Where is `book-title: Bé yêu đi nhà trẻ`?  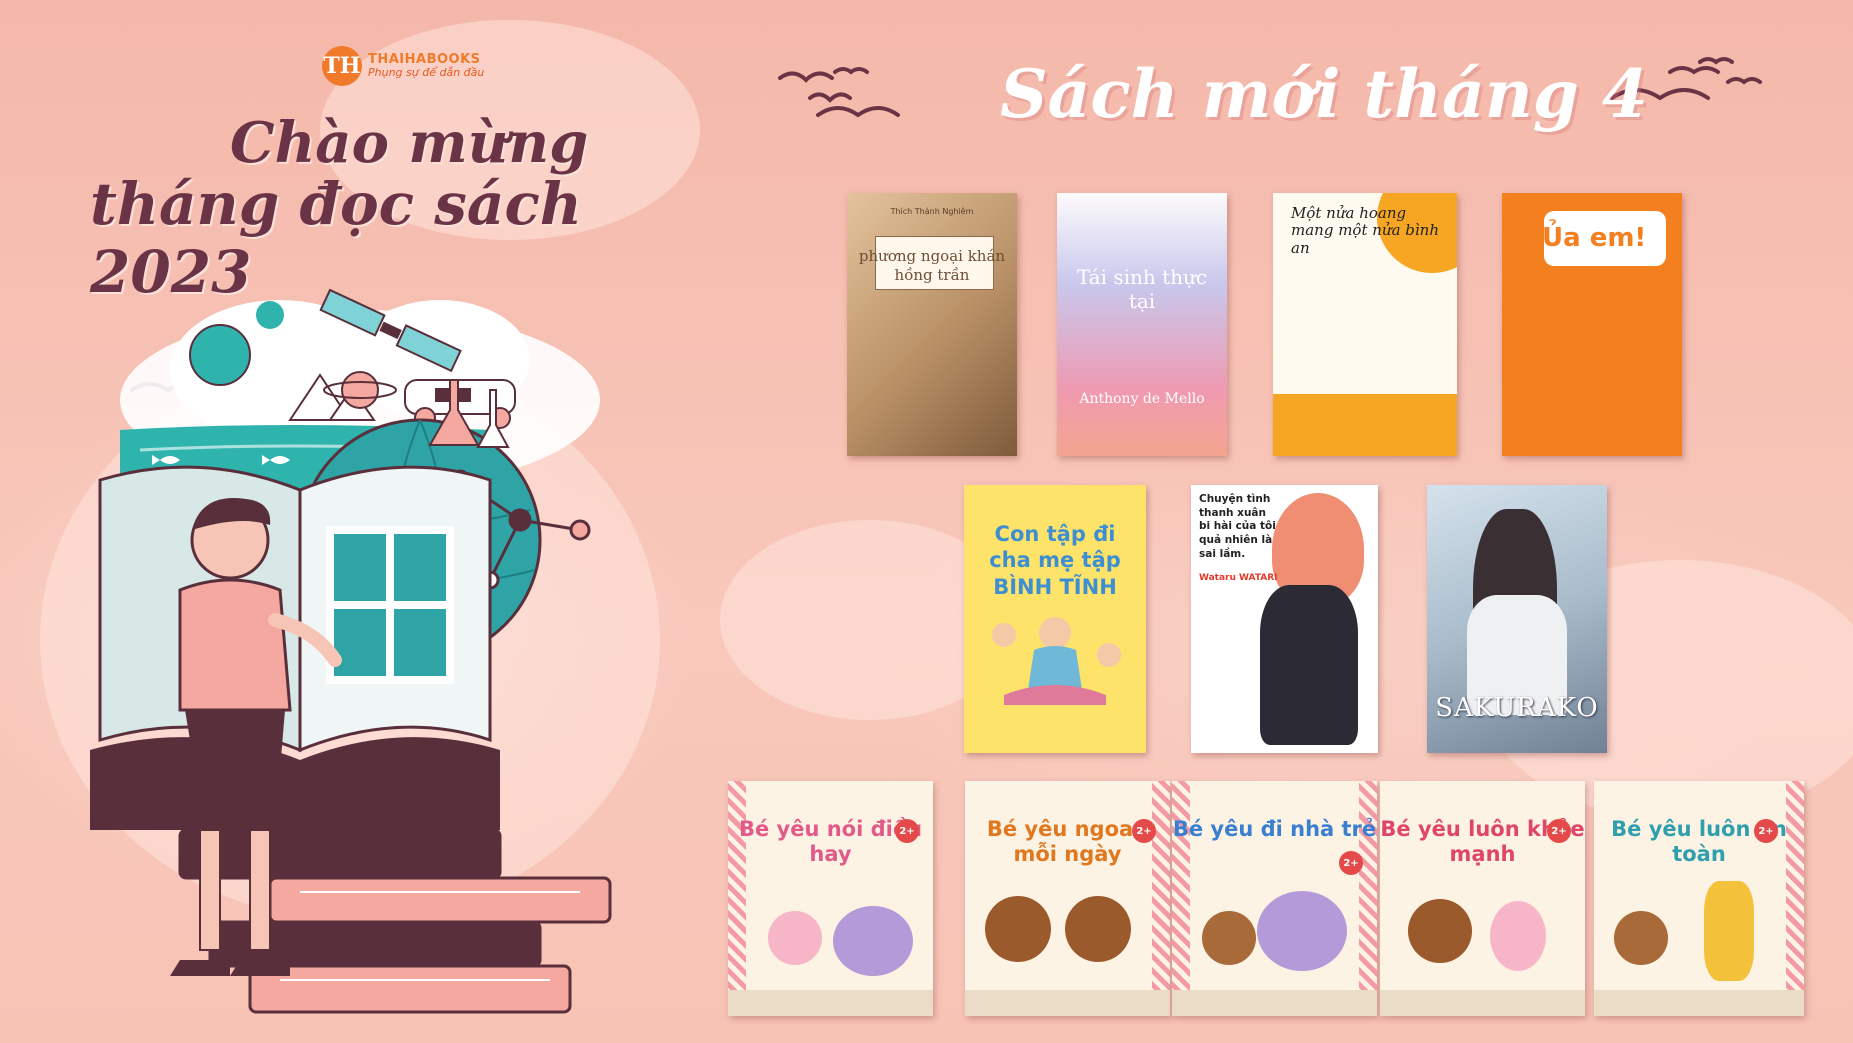
book-title: Bé yêu đi nhà trẻ is located at coordinates (1274, 829).